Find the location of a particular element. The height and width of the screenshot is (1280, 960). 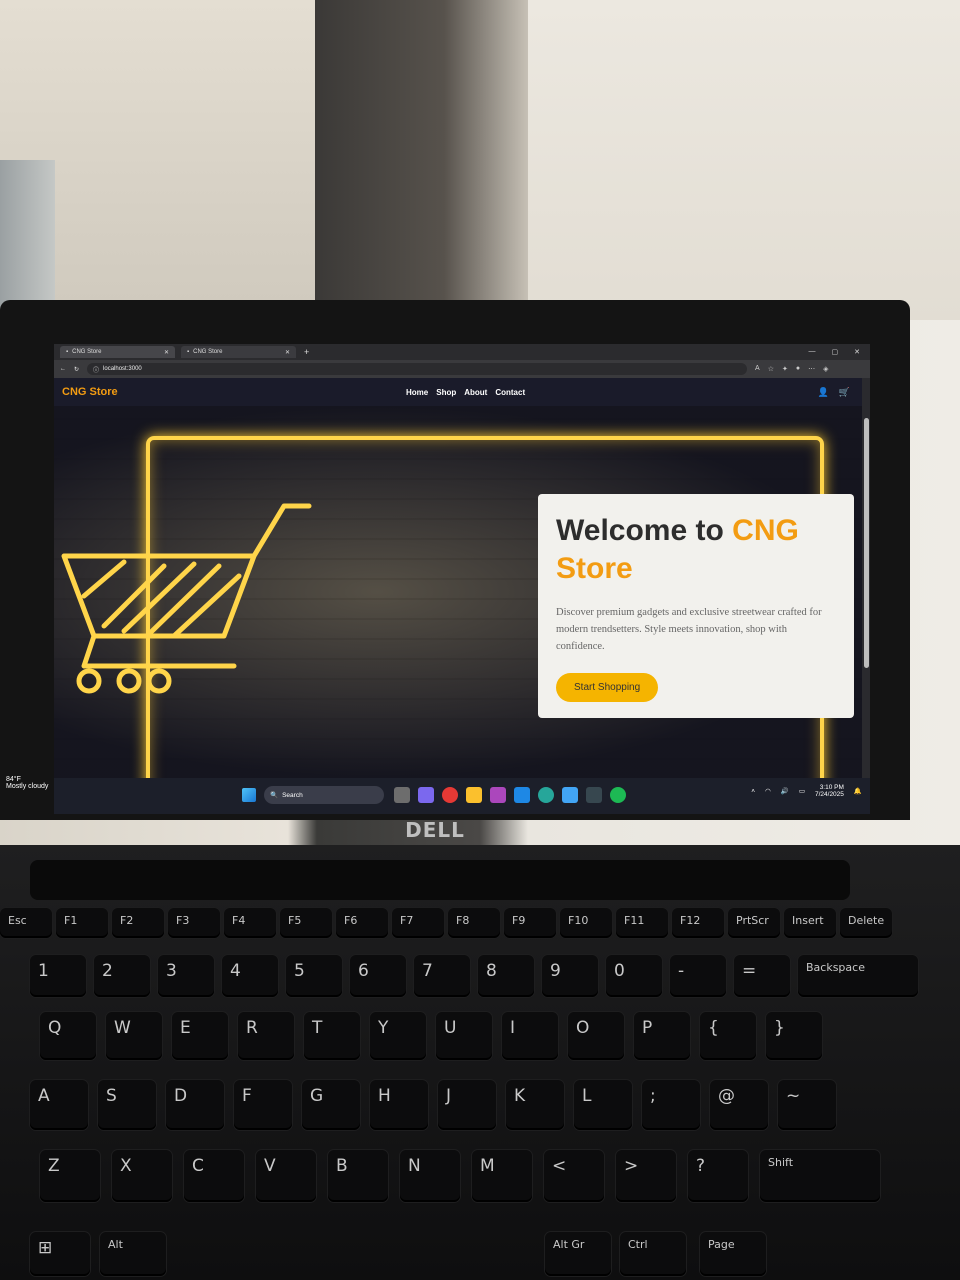

keyboard-key: F8 is located at coordinates (474, 923).